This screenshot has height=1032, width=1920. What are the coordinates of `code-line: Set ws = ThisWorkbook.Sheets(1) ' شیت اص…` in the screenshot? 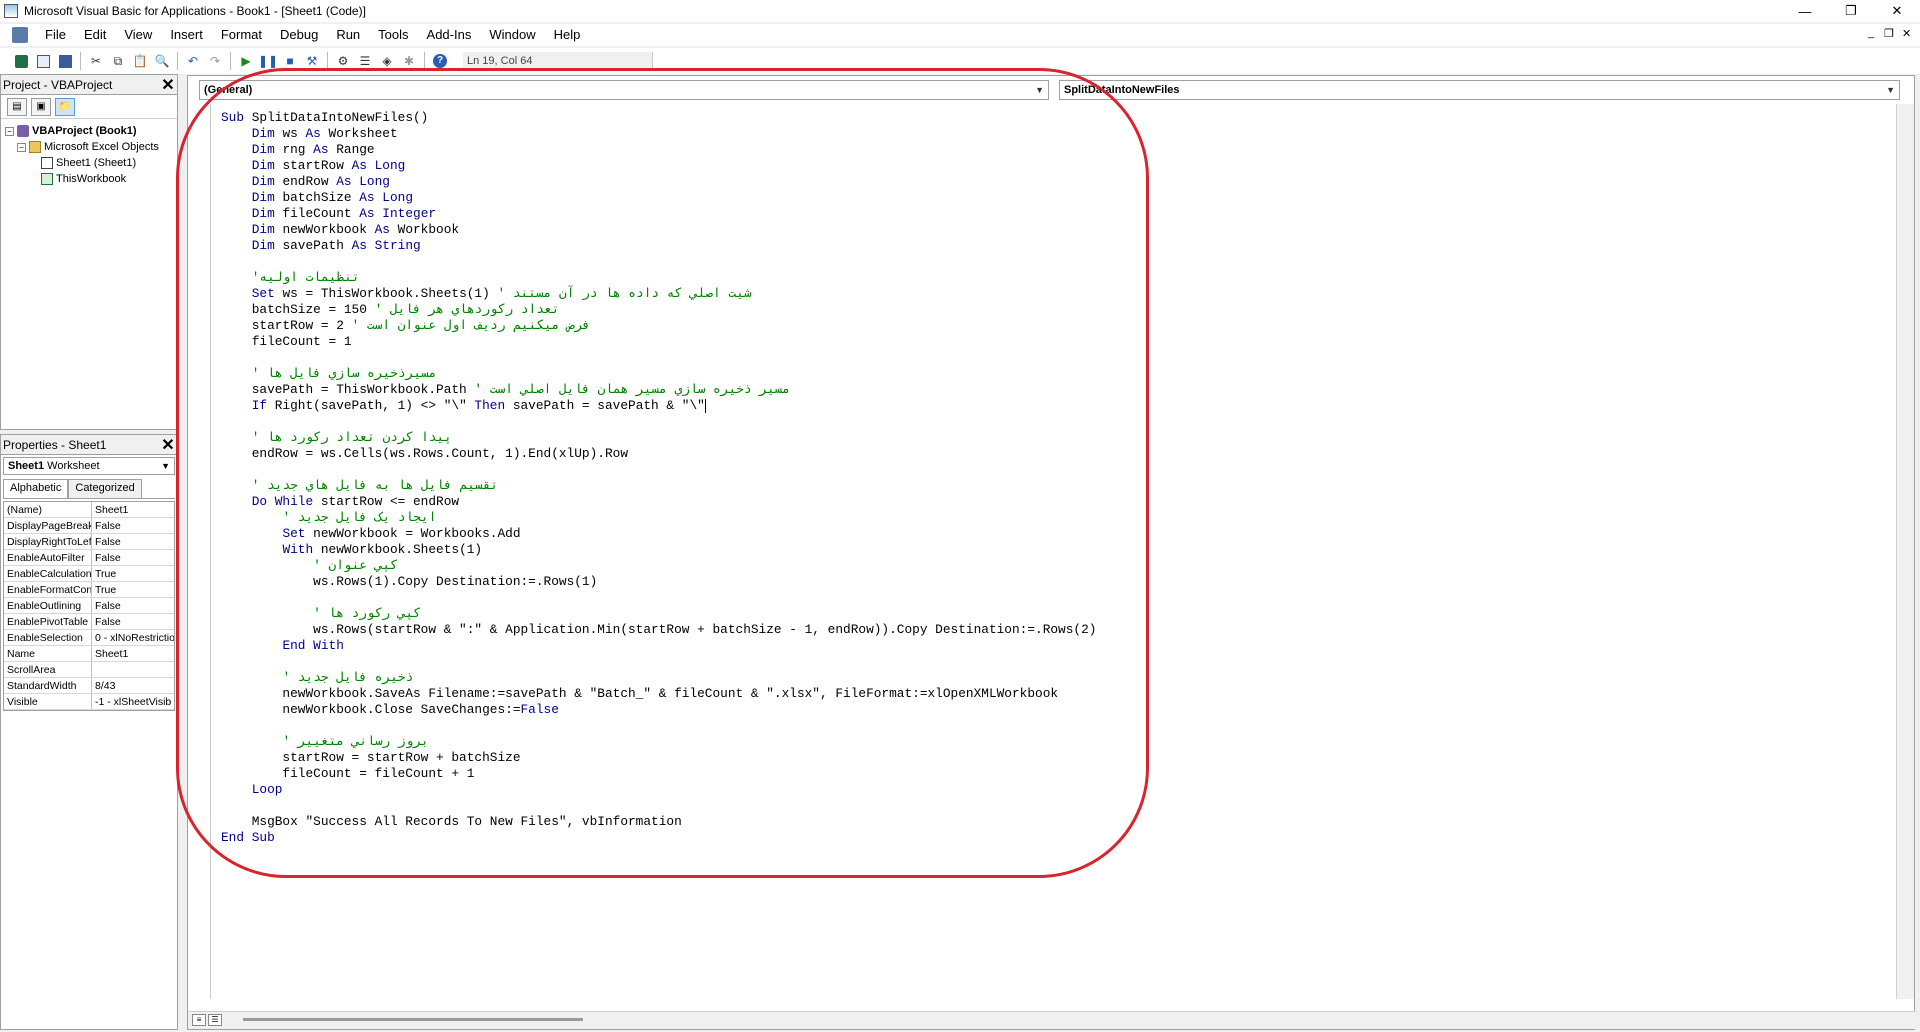 It's located at (658, 294).